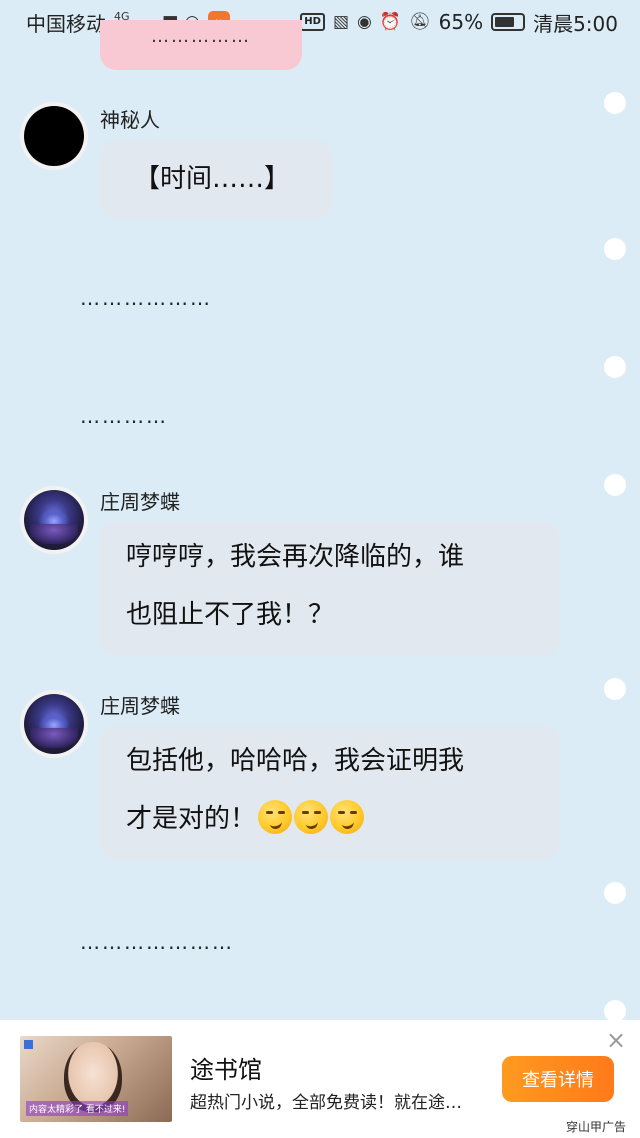 The height and width of the screenshot is (1138, 640). What do you see at coordinates (295, 761) in the screenshot?
I see `message-line: 包括他，哈哈哈，我会证明我` at bounding box center [295, 761].